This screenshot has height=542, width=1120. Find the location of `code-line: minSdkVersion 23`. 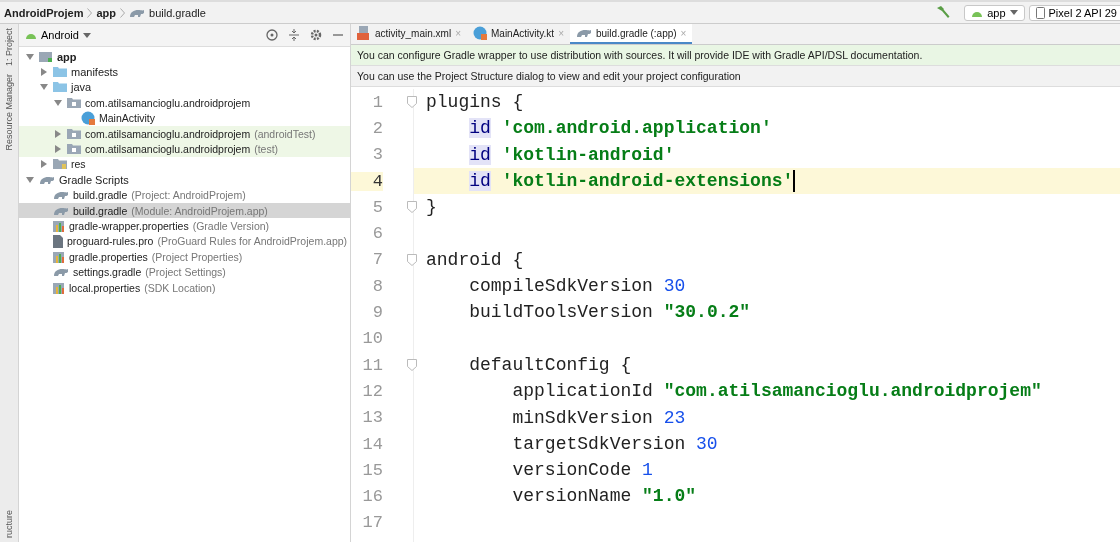

code-line: minSdkVersion 23 is located at coordinates (599, 418).